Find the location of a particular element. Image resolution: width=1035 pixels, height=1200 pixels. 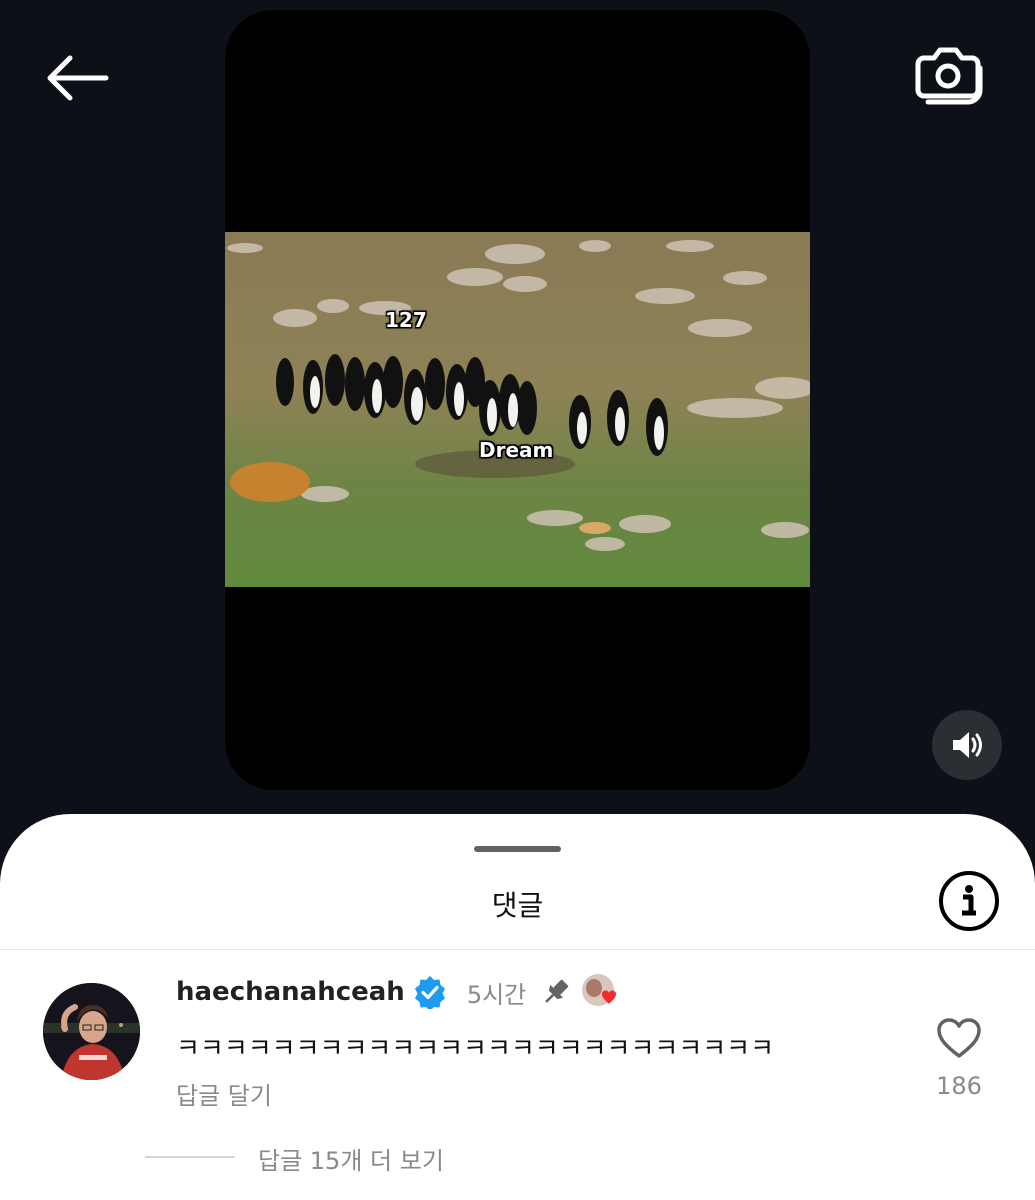

sheet-title: 댓글 is located at coordinates (517, 905).